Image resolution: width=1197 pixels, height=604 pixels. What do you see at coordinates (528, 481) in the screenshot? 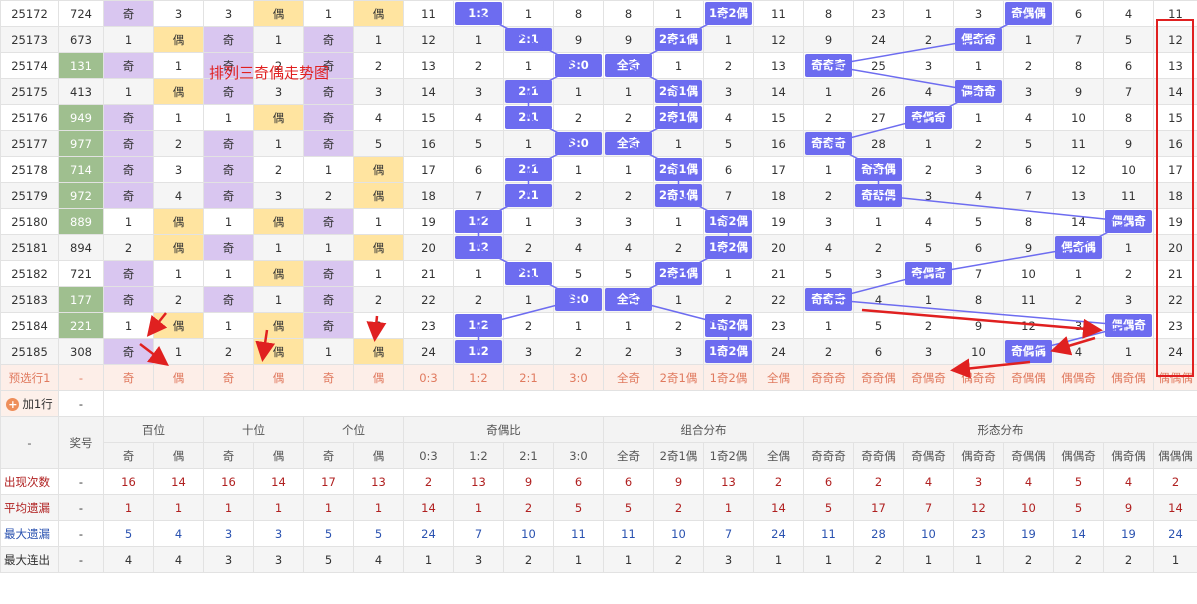
I see `stat-value: 9` at bounding box center [528, 481].